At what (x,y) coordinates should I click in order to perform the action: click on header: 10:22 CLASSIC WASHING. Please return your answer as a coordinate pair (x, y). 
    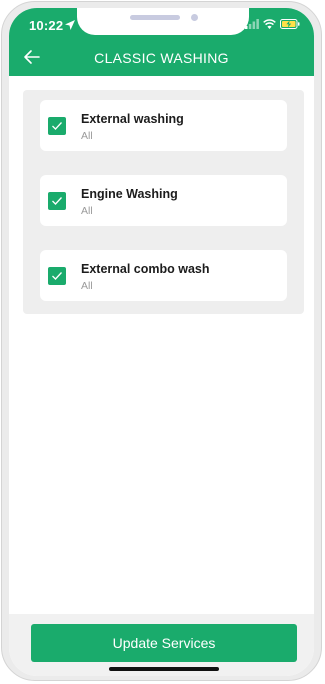
    Looking at the image, I should click on (161, 42).